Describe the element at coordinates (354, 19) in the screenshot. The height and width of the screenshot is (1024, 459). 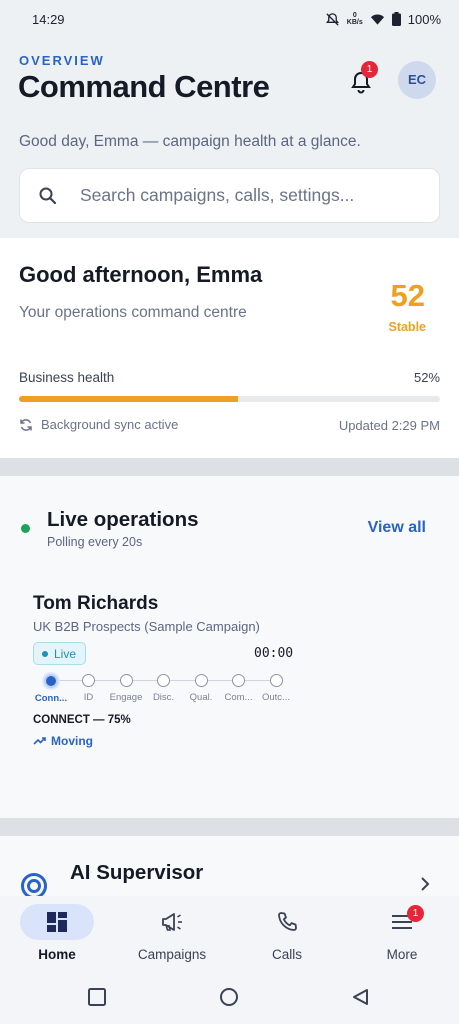
I see `network-speed: 0 KB/s` at that location.